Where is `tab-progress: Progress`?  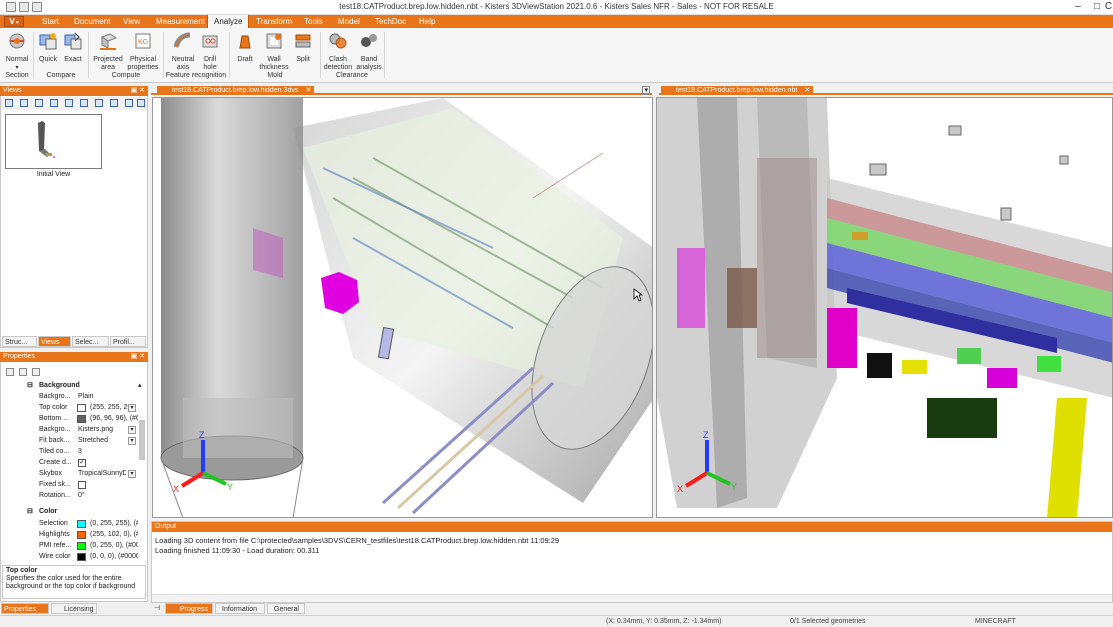 tab-progress: Progress is located at coordinates (189, 608).